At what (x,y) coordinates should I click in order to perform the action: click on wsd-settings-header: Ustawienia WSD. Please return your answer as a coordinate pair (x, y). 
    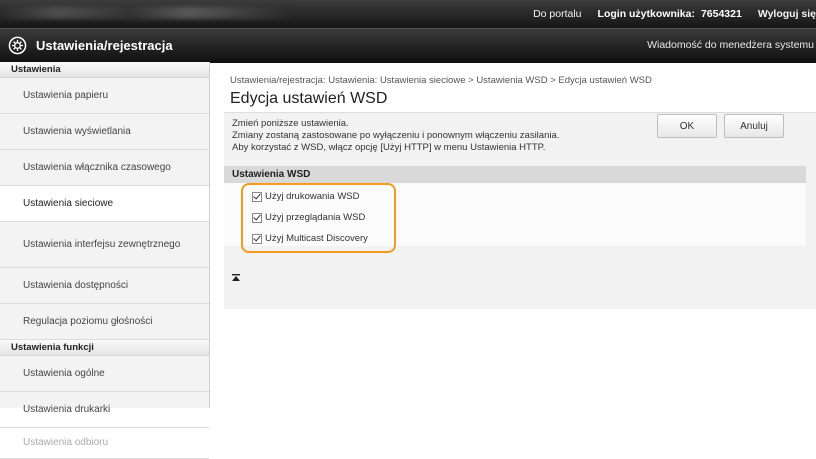
    Looking at the image, I should click on (515, 174).